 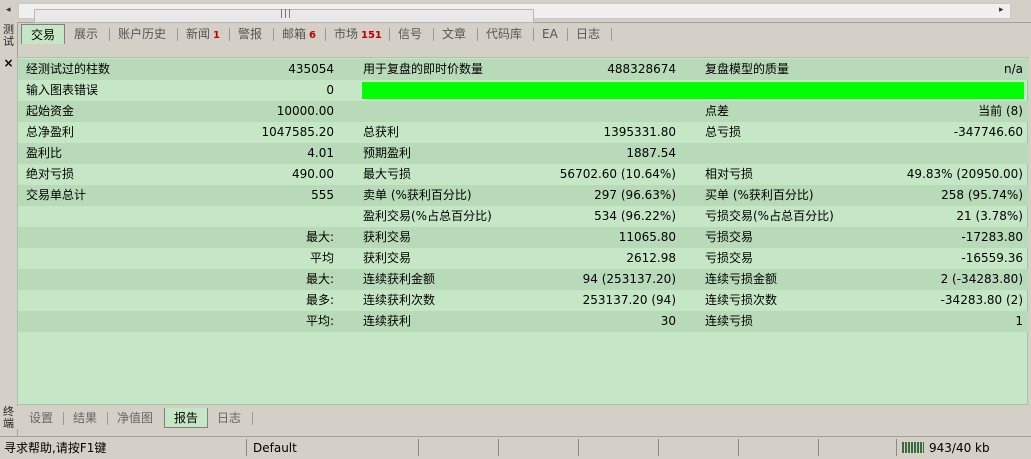 I want to click on most-label: 最多:, so click(x=319, y=300).